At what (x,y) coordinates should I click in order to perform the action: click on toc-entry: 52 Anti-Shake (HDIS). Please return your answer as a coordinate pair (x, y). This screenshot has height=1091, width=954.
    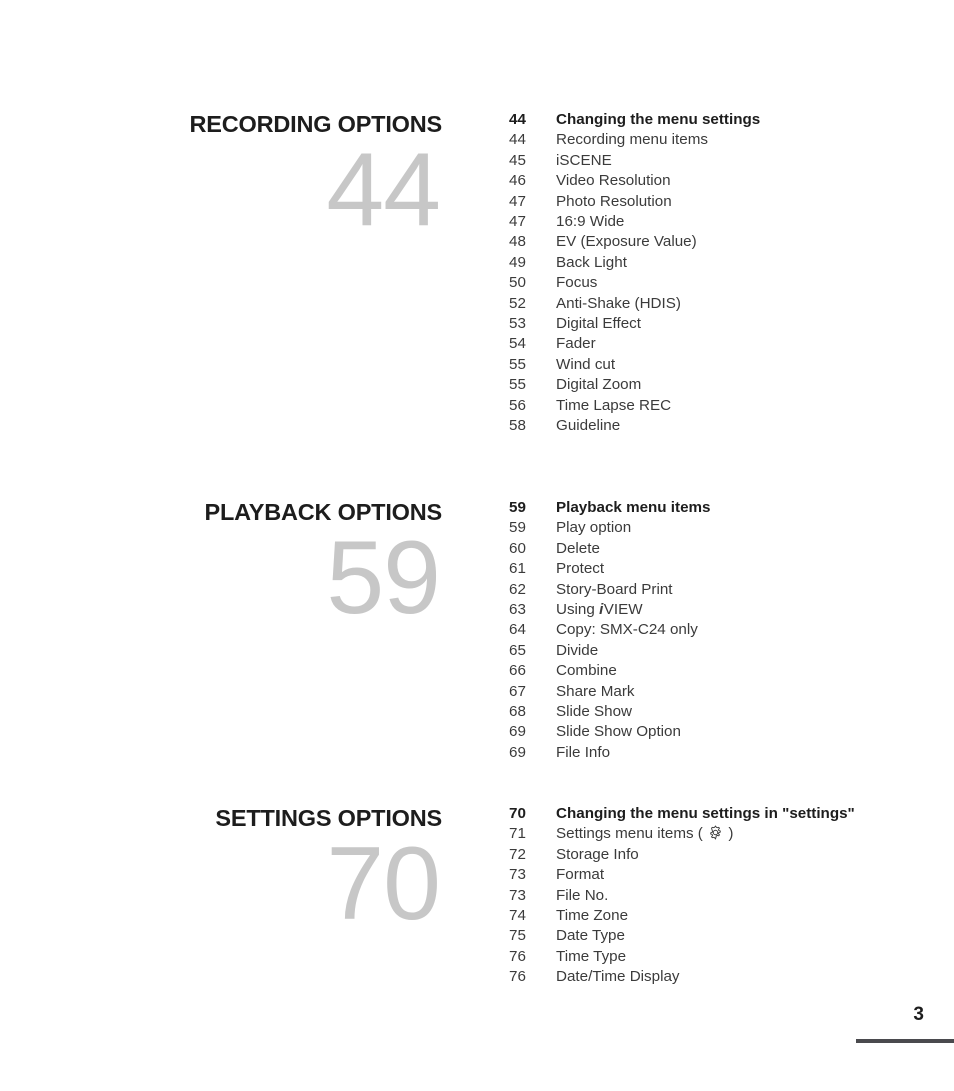
    Looking at the image, I should click on (724, 304).